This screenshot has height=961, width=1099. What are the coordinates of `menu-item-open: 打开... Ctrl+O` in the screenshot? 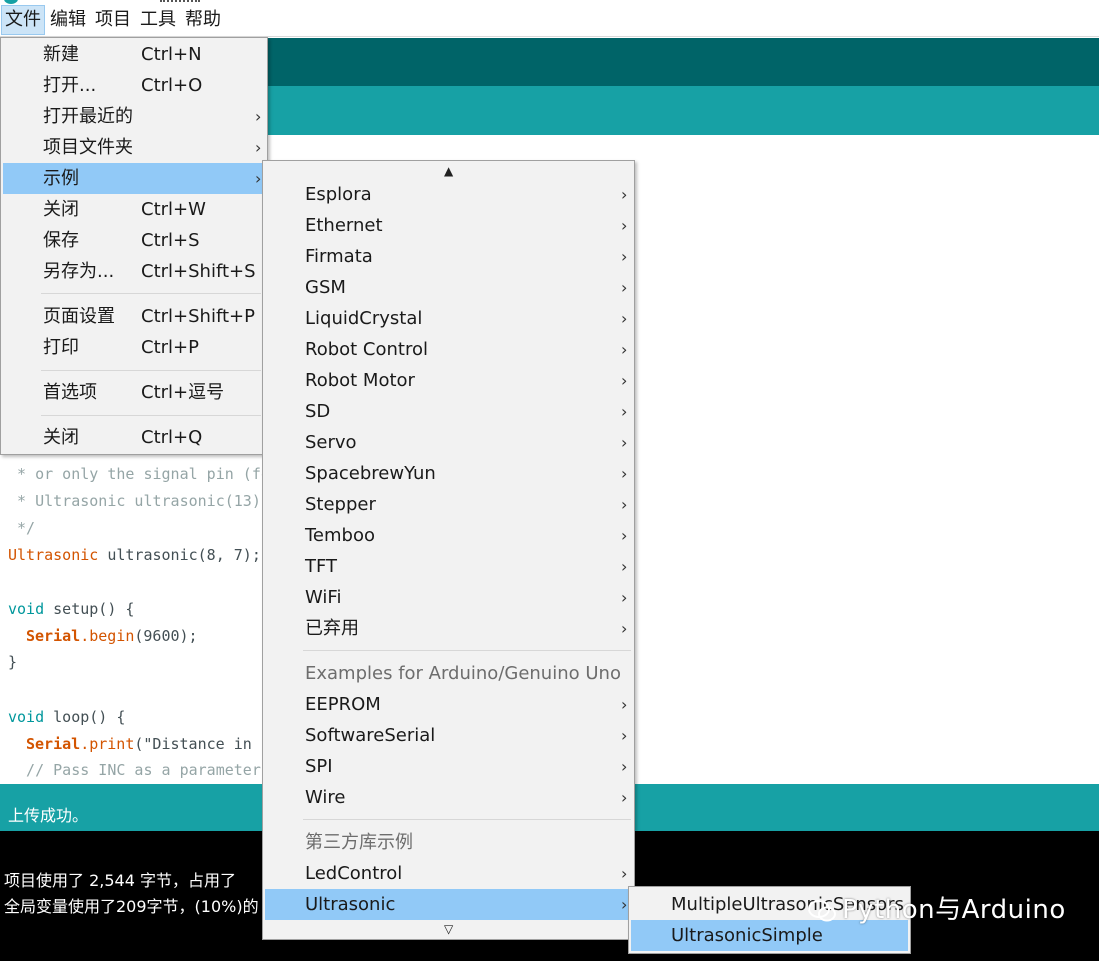 It's located at (134, 85).